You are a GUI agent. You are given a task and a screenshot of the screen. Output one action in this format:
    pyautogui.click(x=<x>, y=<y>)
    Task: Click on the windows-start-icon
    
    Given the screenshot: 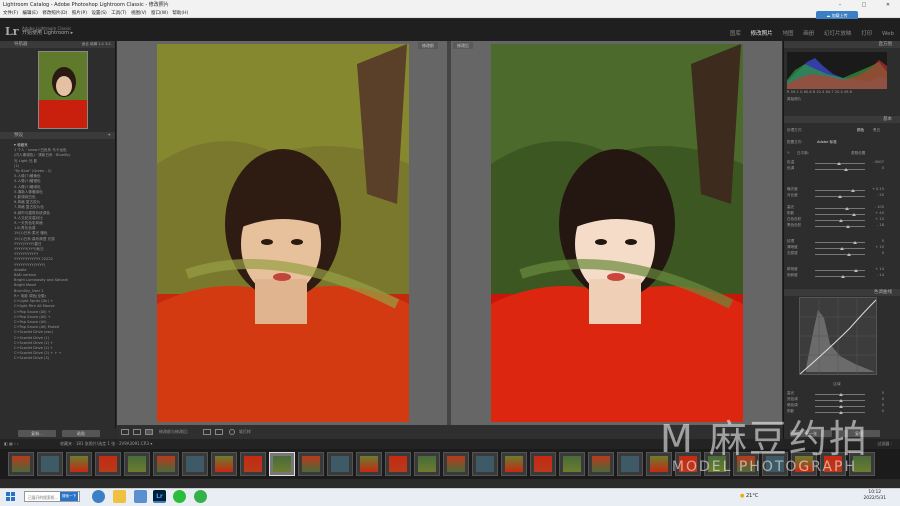 What is the action you would take?
    pyautogui.click(x=10, y=496)
    